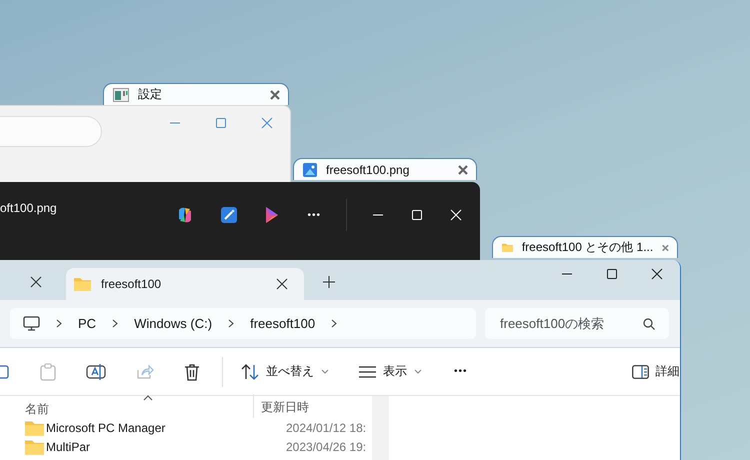  I want to click on column-header: 更新日時, so click(281, 406).